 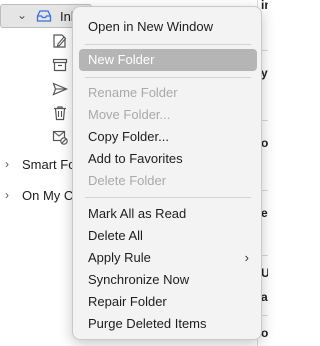 What do you see at coordinates (264, 213) in the screenshot?
I see `strip-text: e` at bounding box center [264, 213].